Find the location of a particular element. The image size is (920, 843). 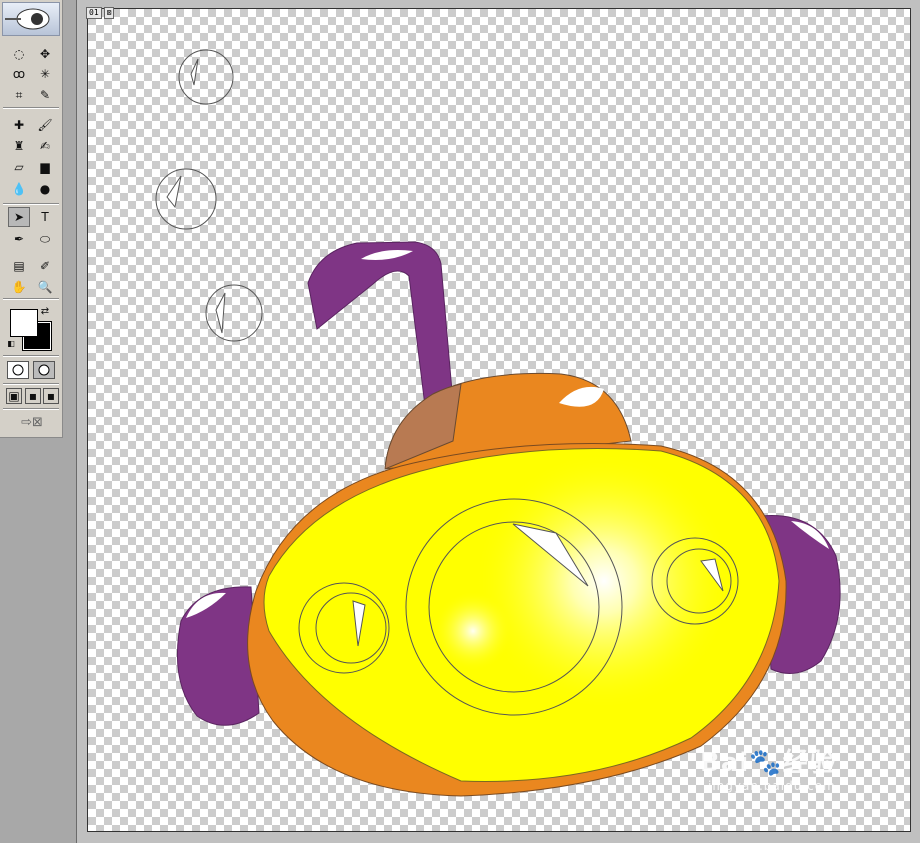

marquee-tool-button: ◌ is located at coordinates (19, 54).